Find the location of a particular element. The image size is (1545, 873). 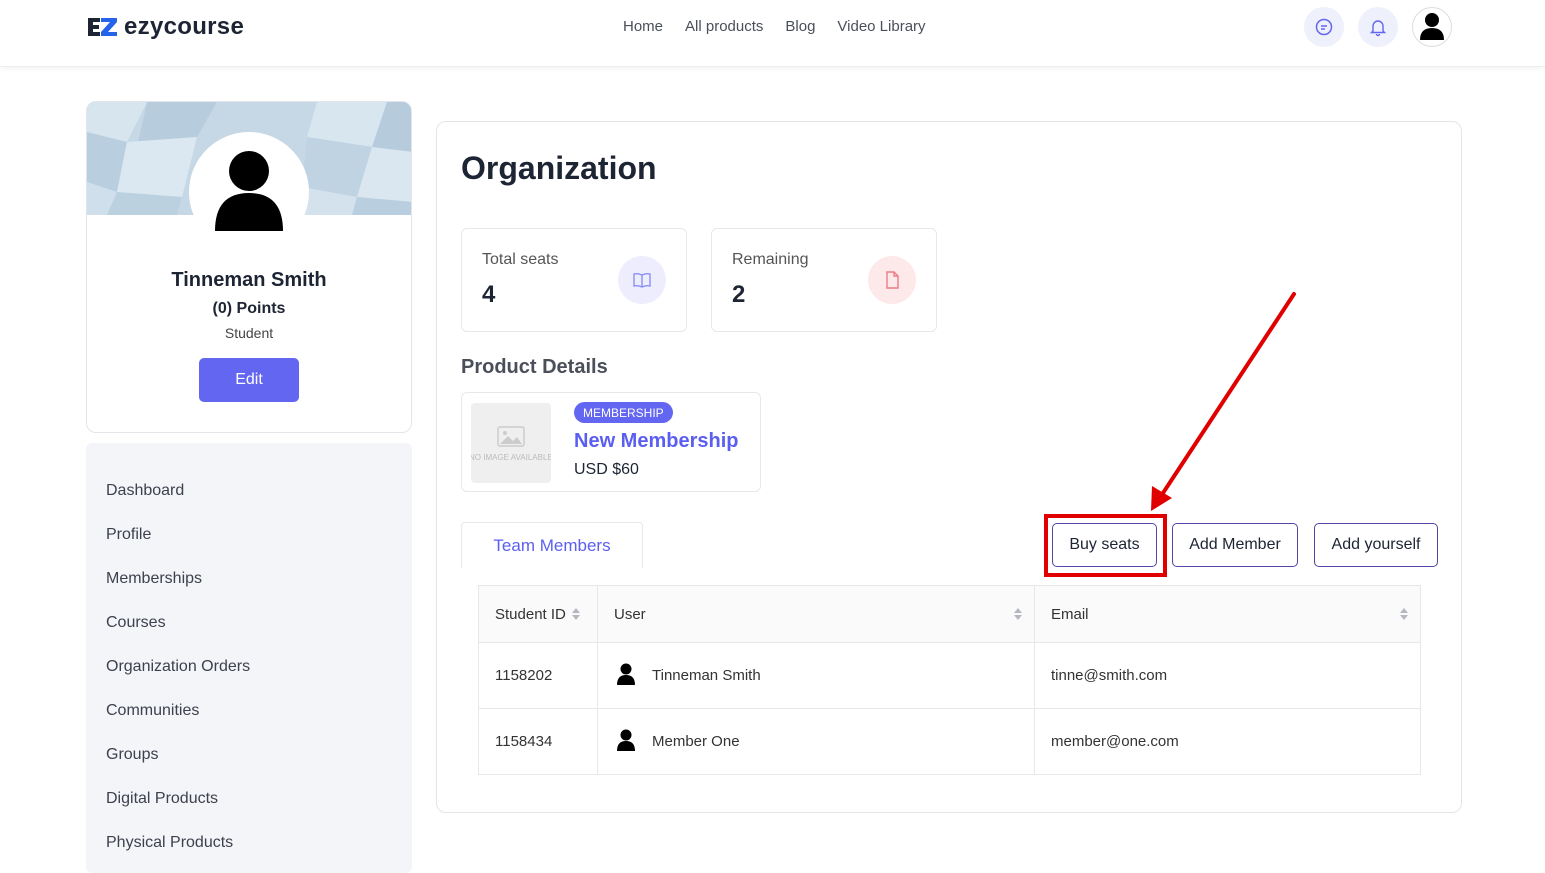

add-yourself-button: Add yourself is located at coordinates (1376, 545).